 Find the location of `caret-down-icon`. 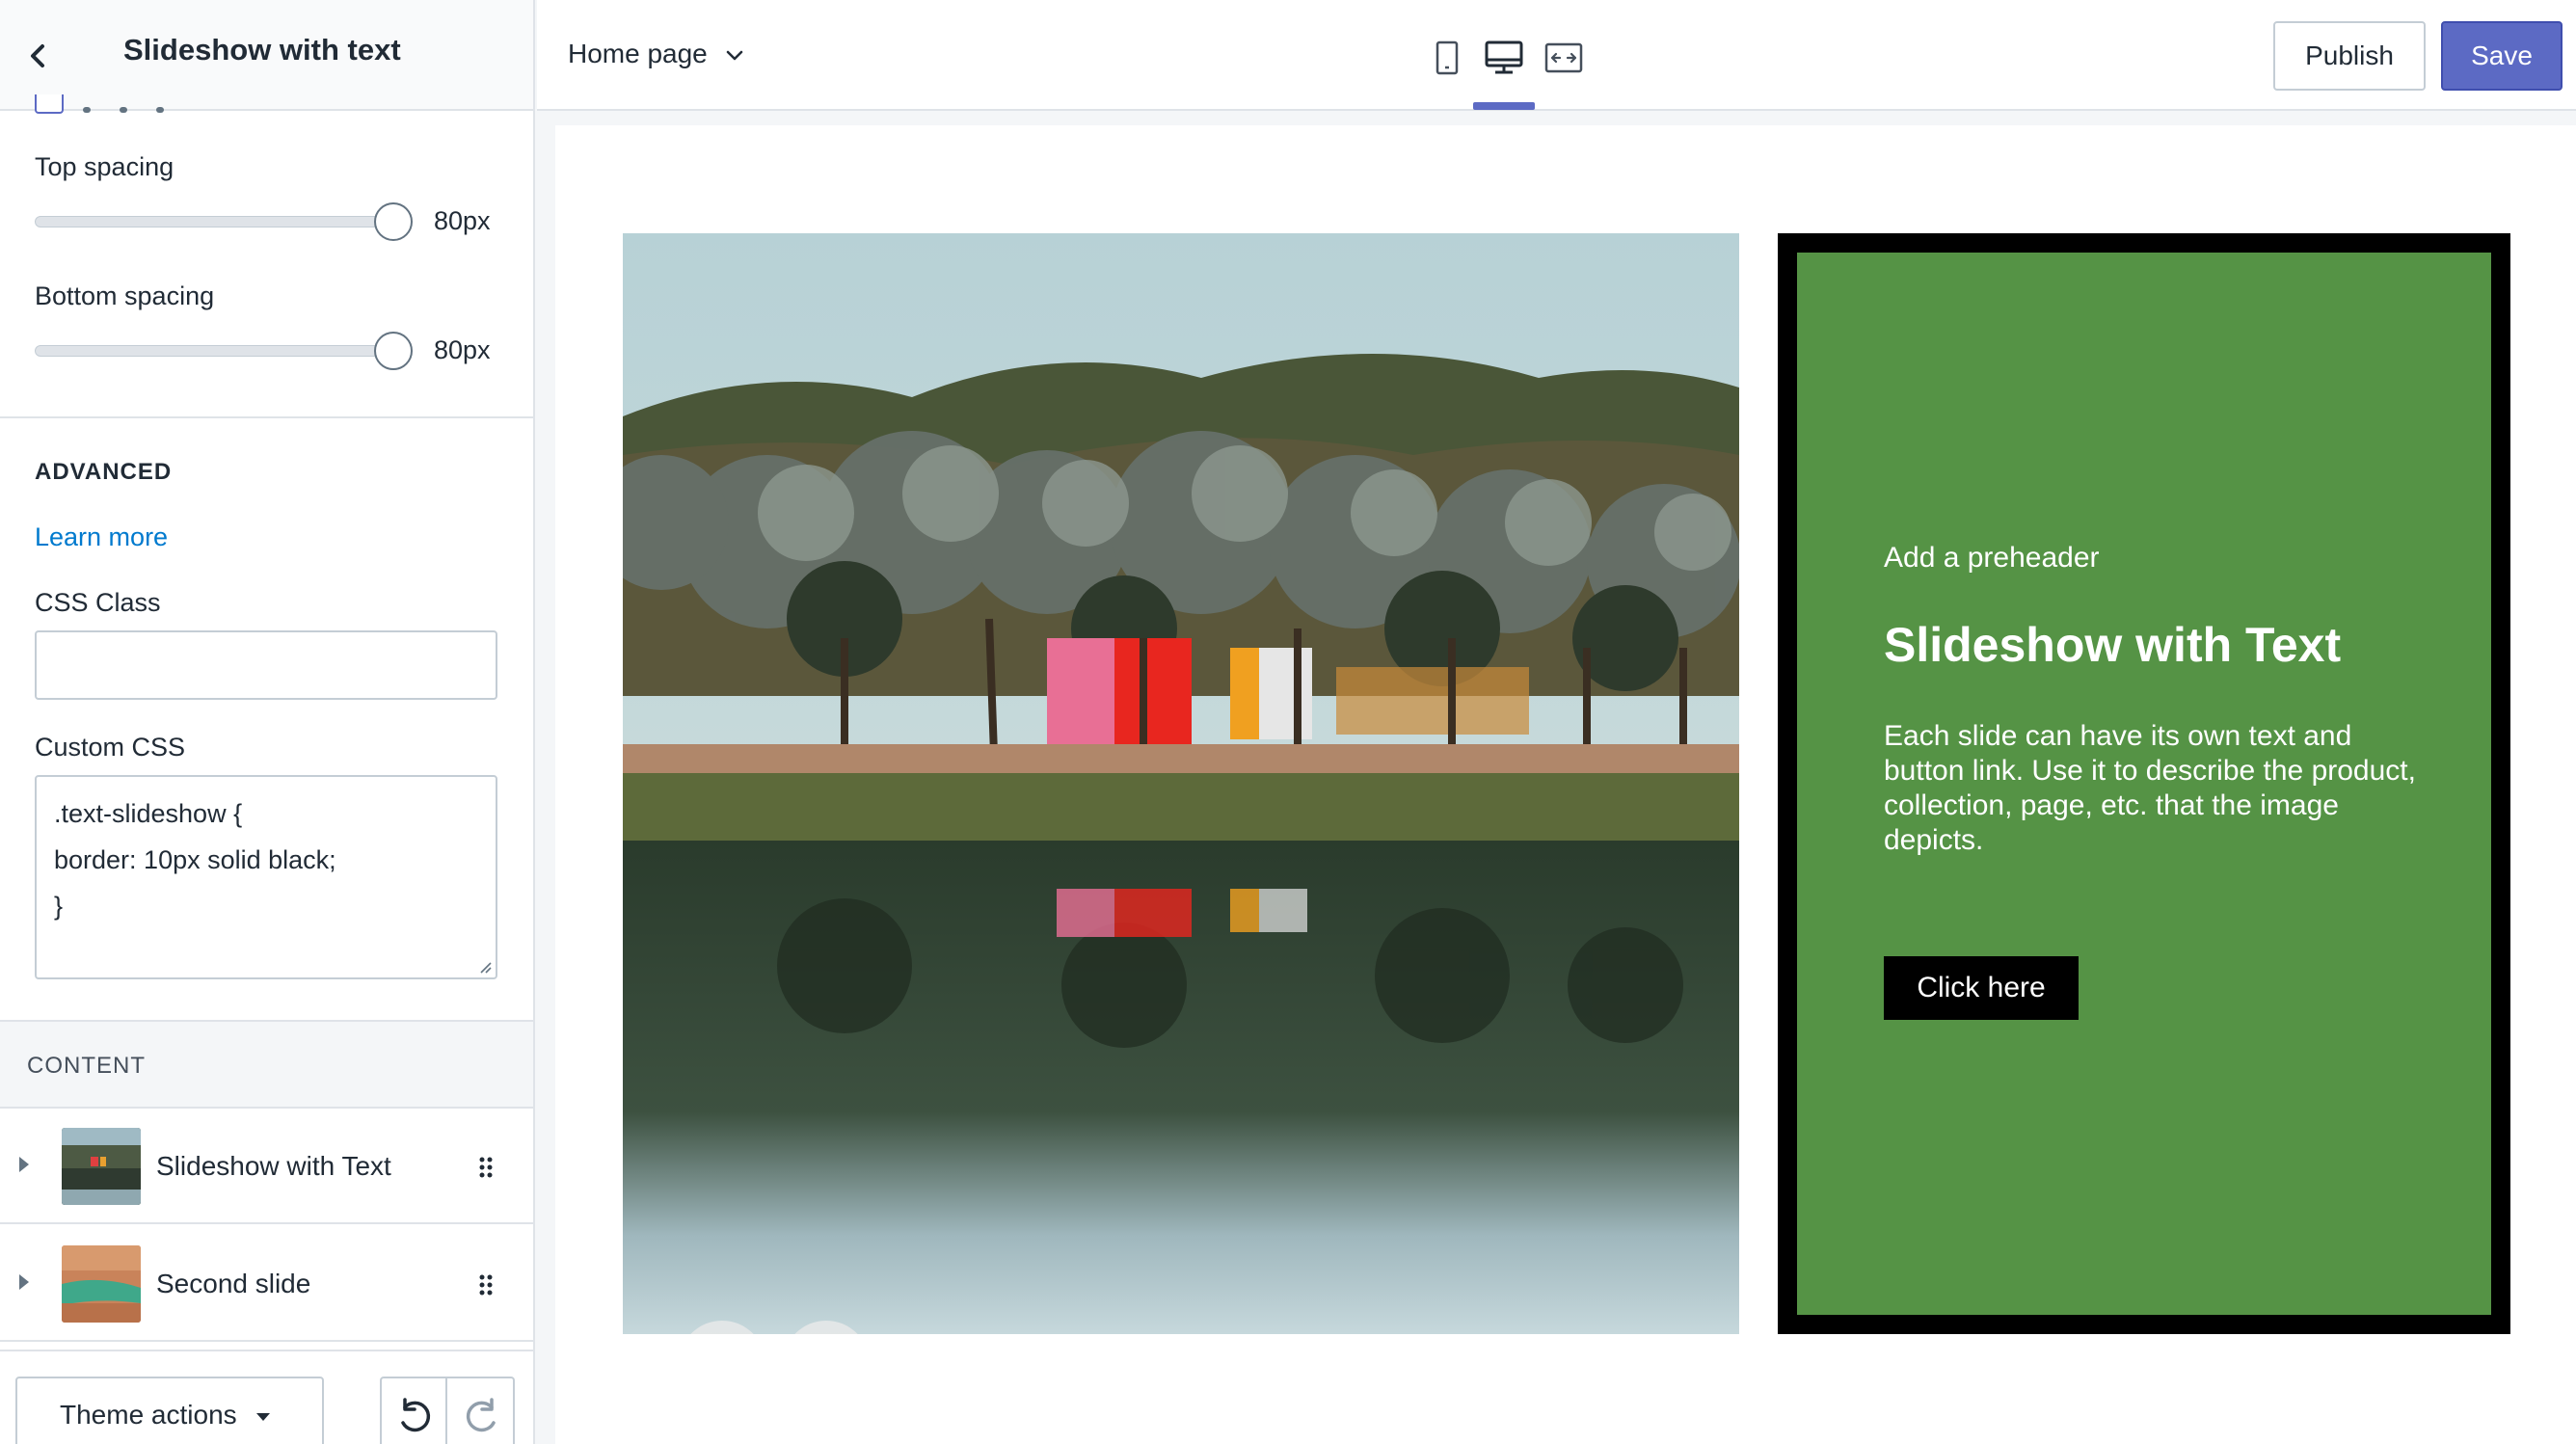

caret-down-icon is located at coordinates (262, 1416).